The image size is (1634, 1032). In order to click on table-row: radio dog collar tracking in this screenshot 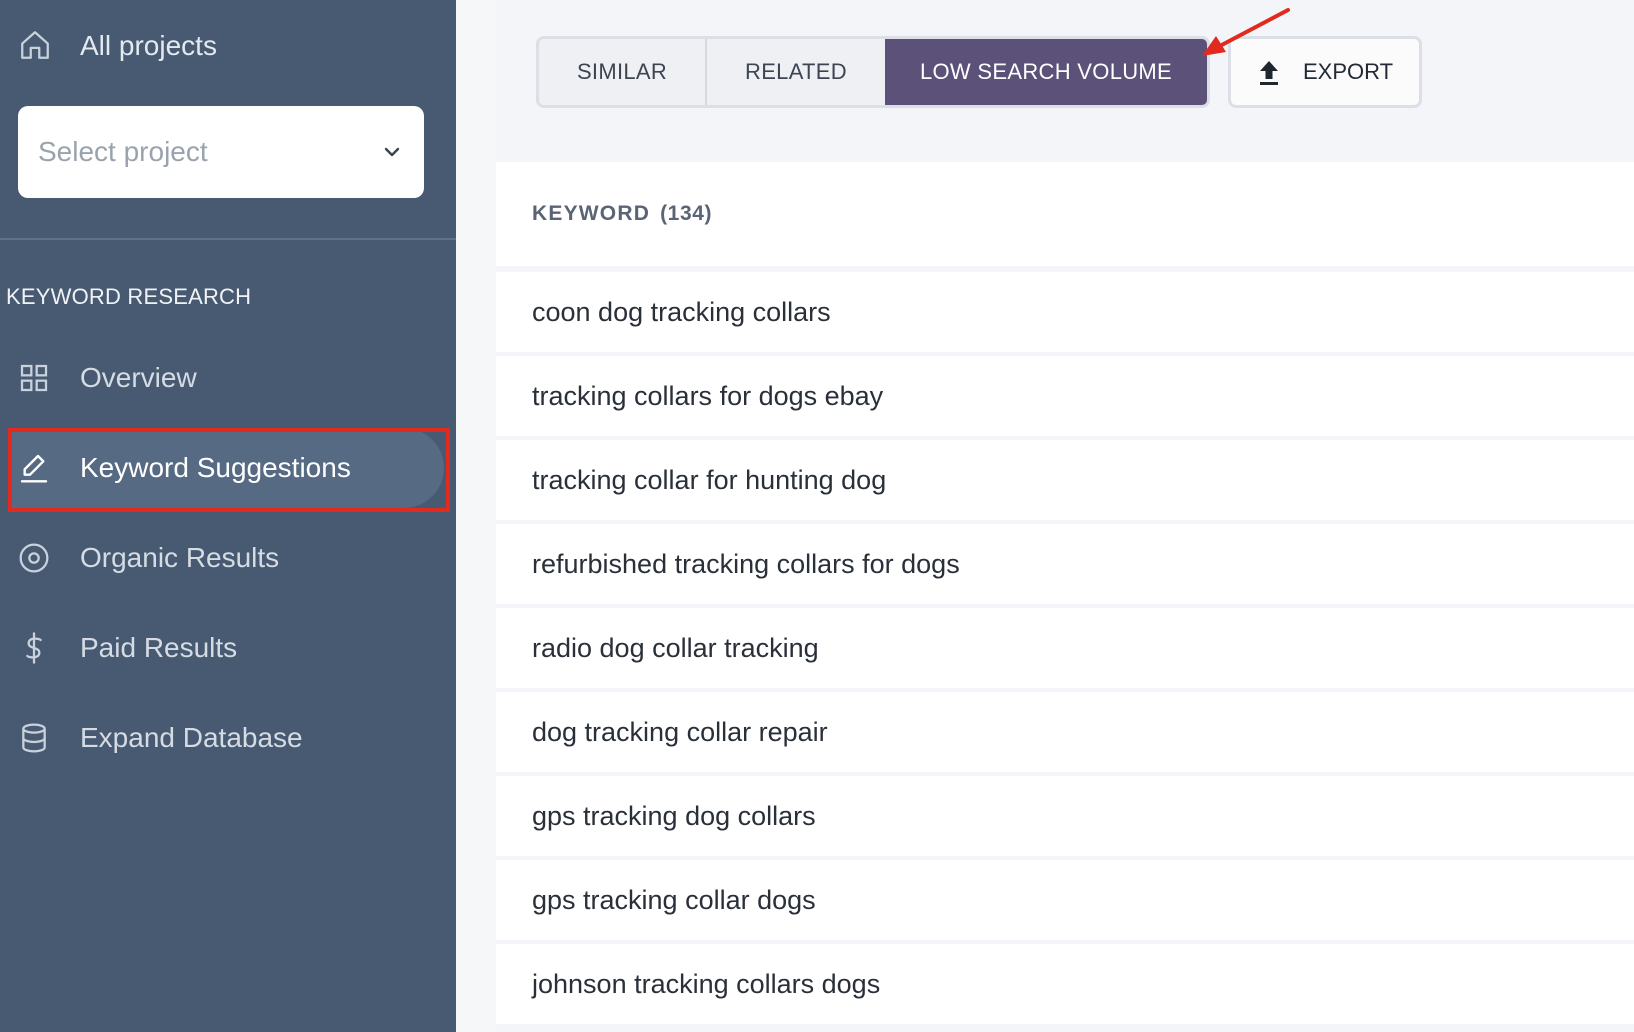, I will do `click(1065, 648)`.